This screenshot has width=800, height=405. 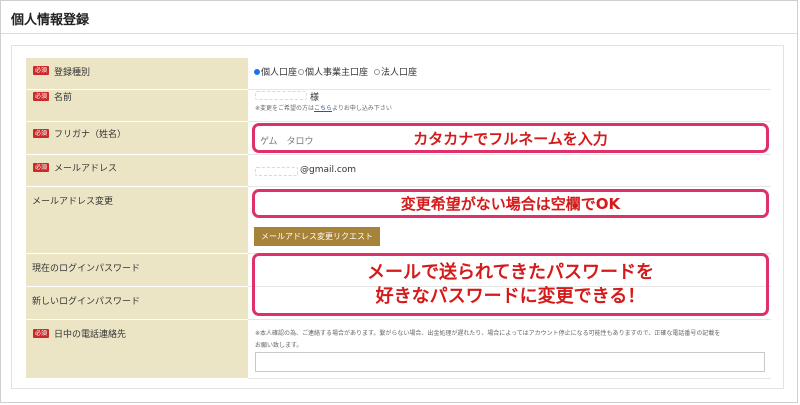 I want to click on radio-individual: 個人口座, so click(x=275, y=71).